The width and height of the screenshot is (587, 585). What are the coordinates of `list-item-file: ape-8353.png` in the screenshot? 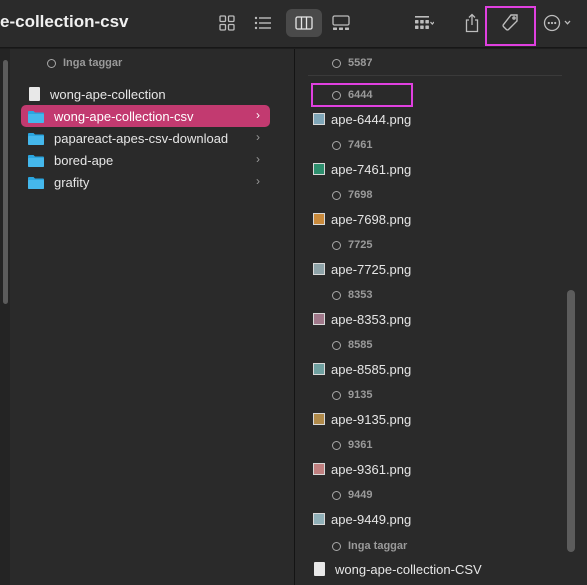 It's located at (362, 319).